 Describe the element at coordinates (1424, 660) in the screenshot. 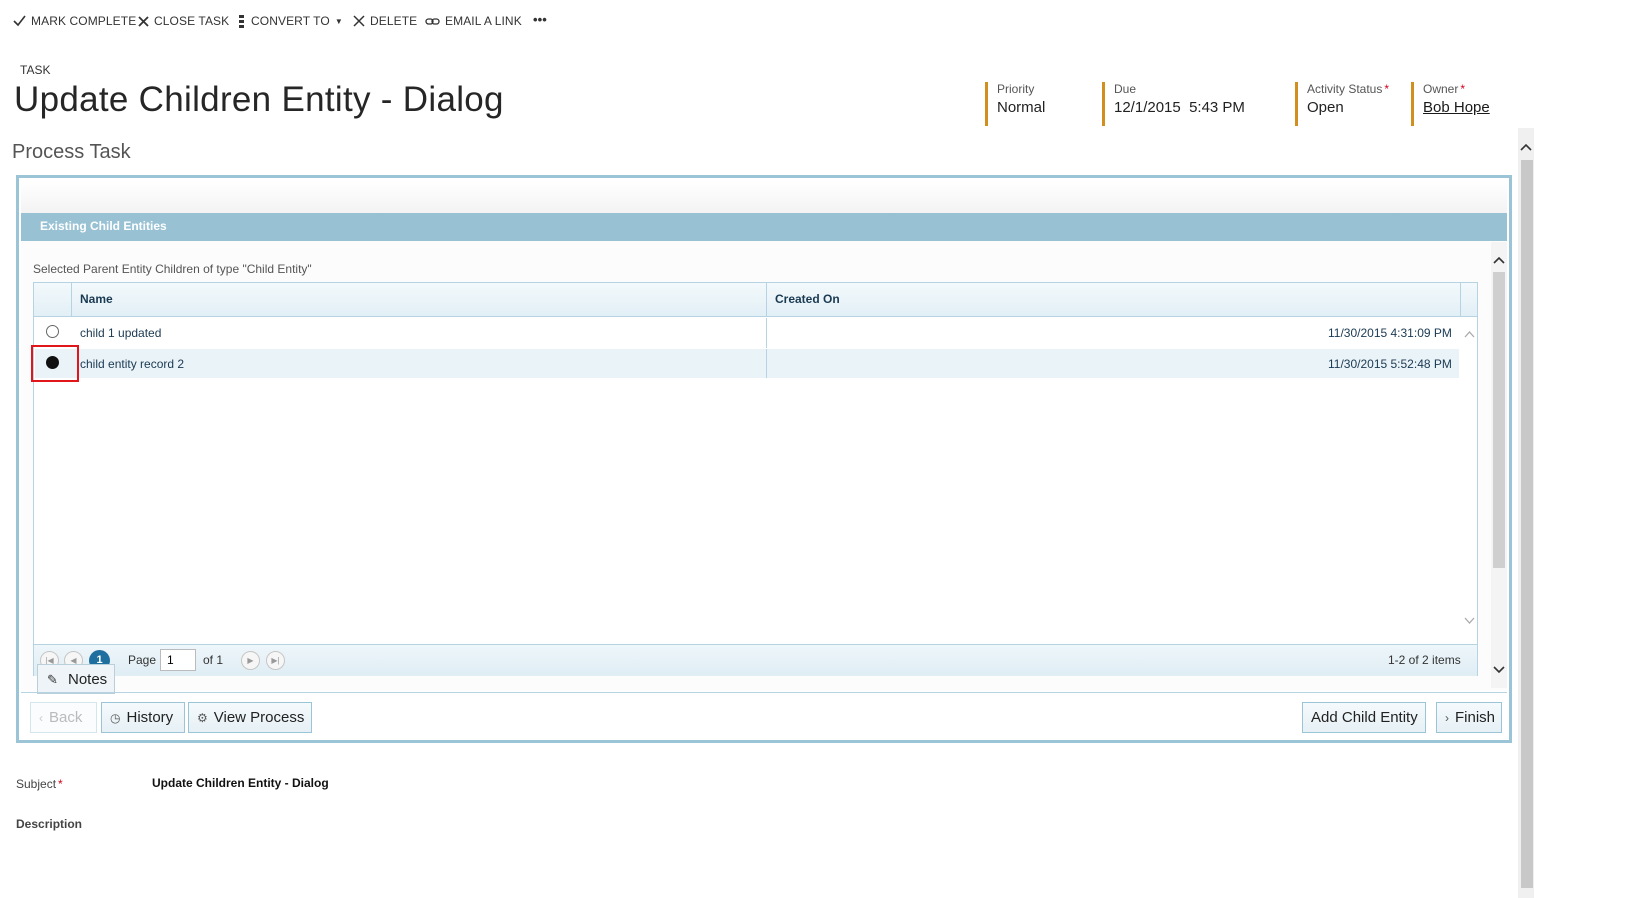

I see `items-summary: 1-2 of 2 items` at that location.